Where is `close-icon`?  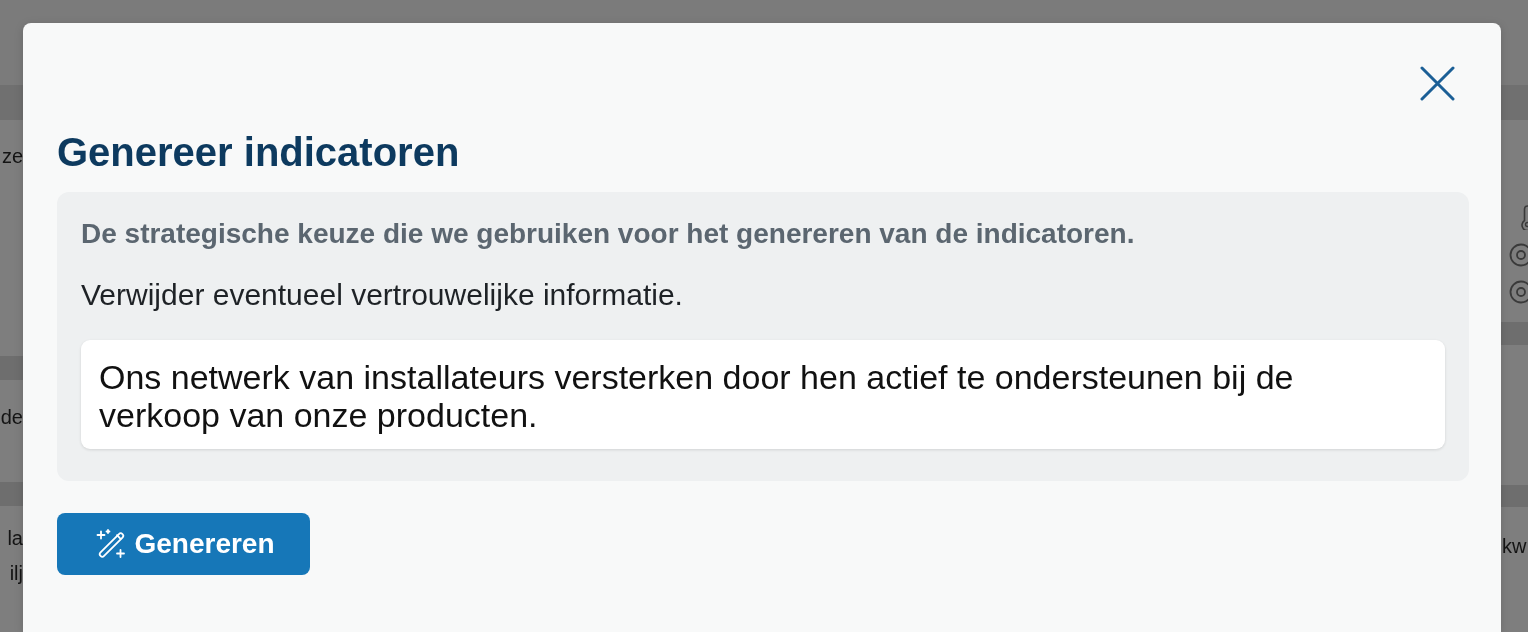
close-icon is located at coordinates (1437, 83).